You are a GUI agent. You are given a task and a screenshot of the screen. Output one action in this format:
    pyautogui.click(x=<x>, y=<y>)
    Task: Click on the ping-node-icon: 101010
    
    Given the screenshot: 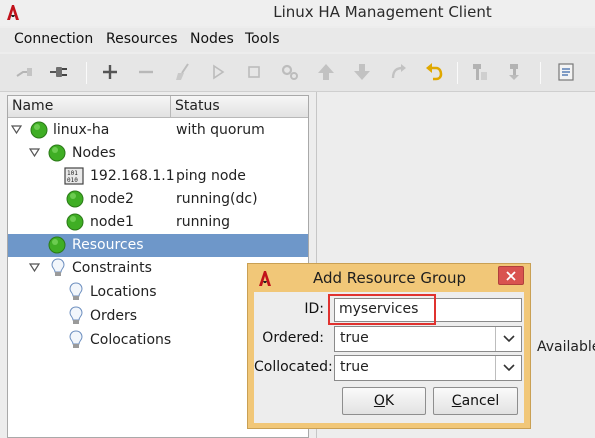 What is the action you would take?
    pyautogui.click(x=74, y=176)
    